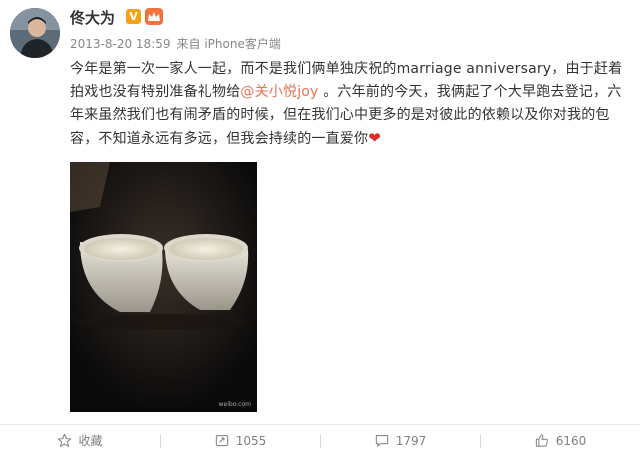 The width and height of the screenshot is (640, 456). What do you see at coordinates (120, 44) in the screenshot?
I see `timestamp: 2013-8-20 18:59` at bounding box center [120, 44].